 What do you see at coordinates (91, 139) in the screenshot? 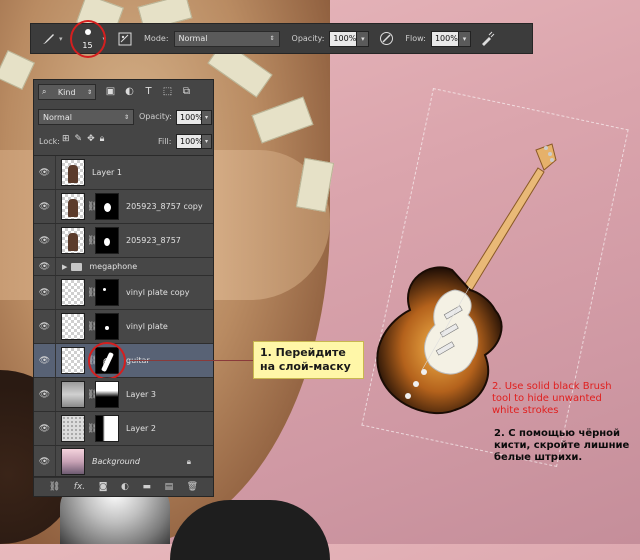
I see `lock-position-icon: ✥` at bounding box center [91, 139].